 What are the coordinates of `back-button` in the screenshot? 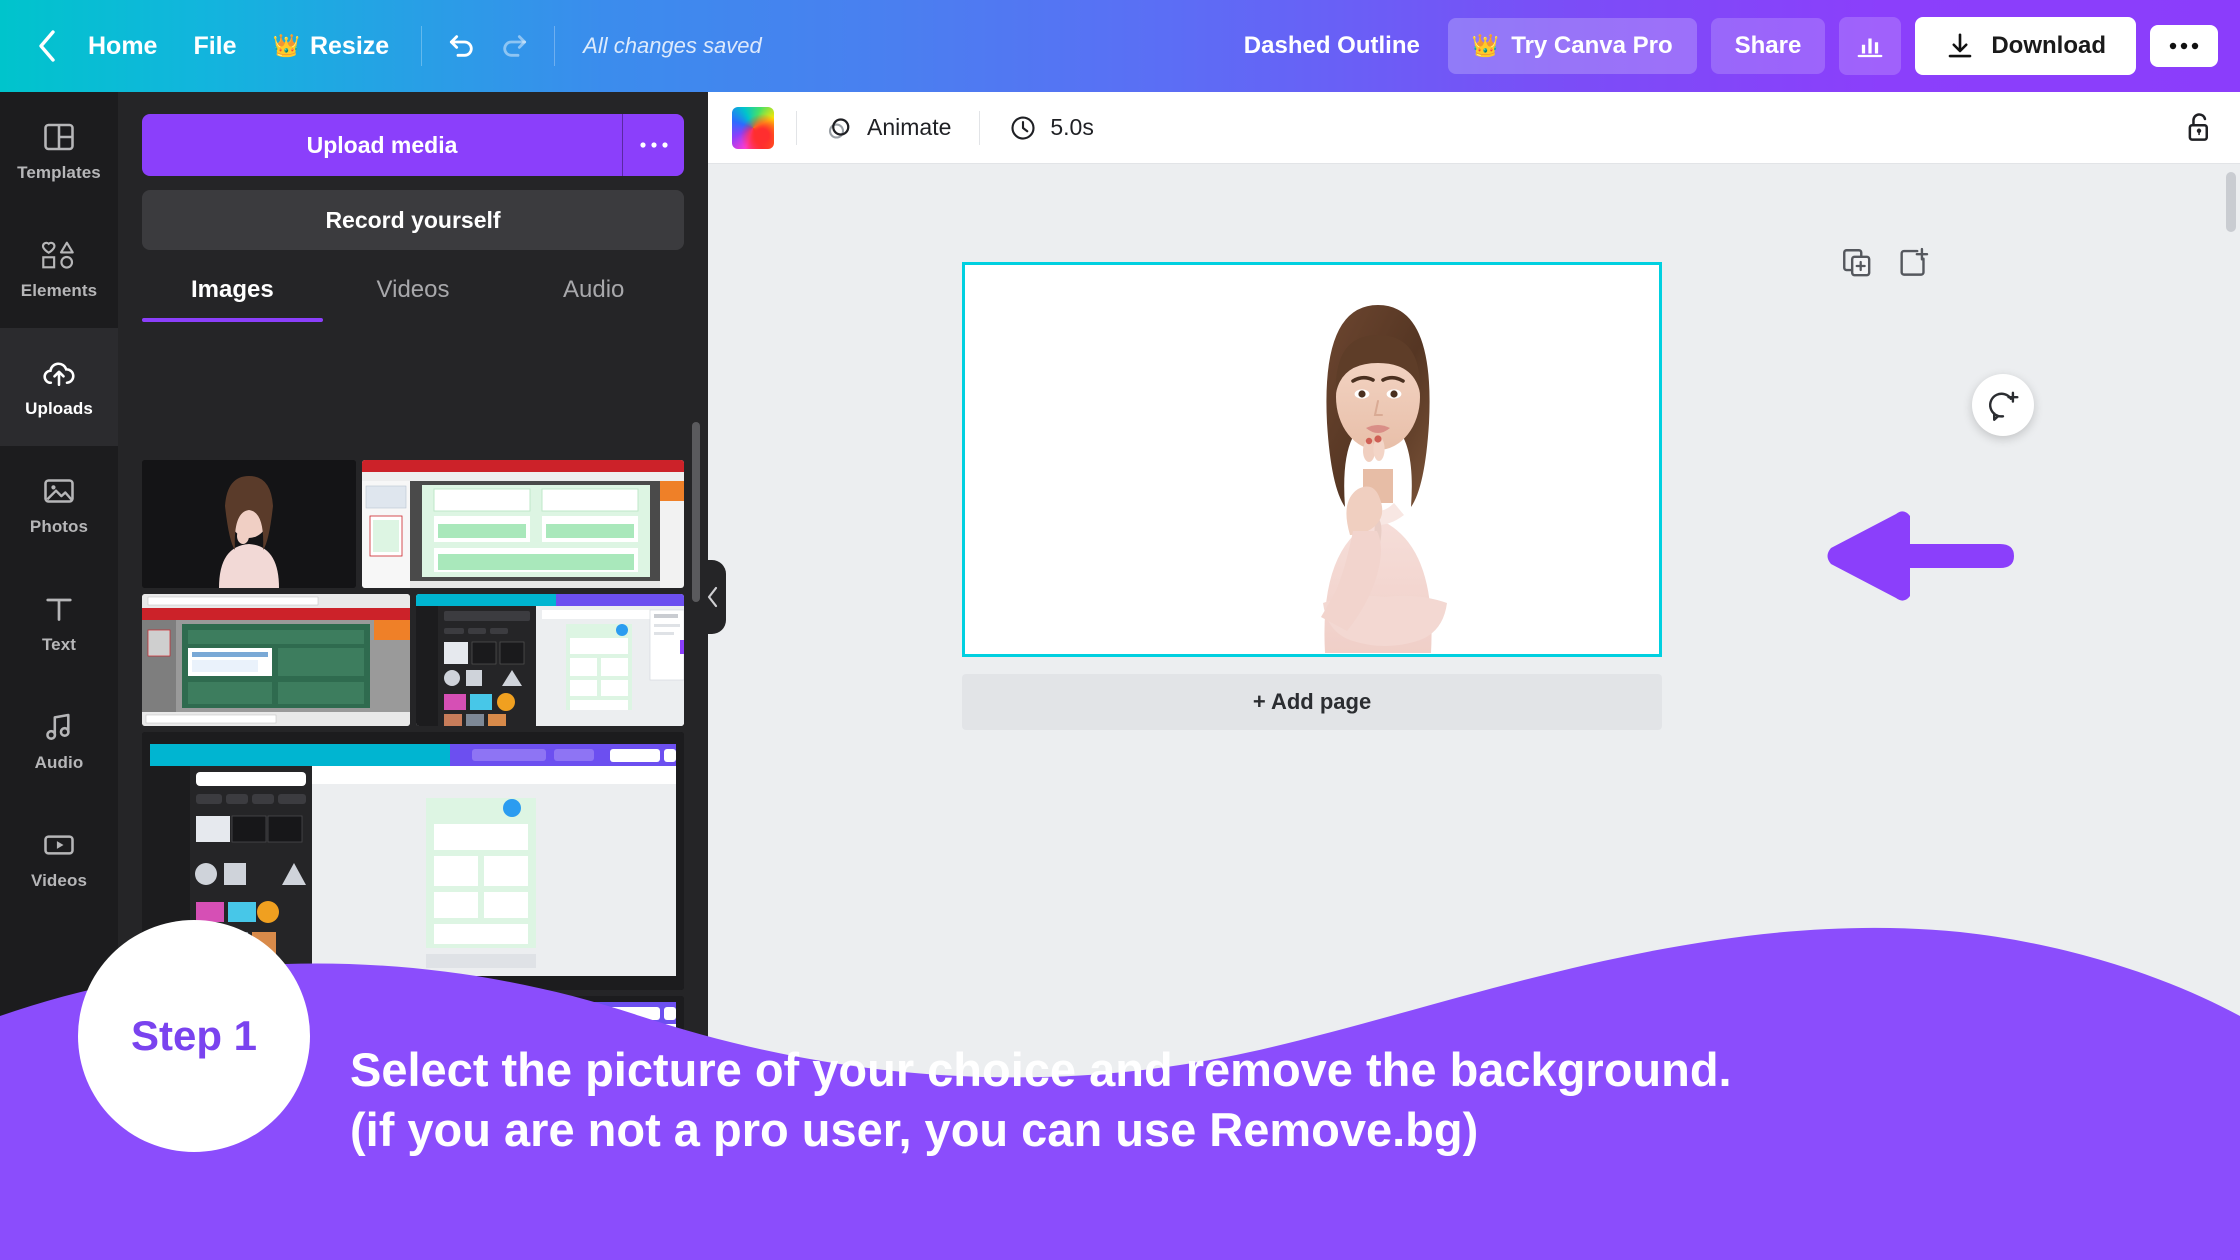 It's located at (47, 46).